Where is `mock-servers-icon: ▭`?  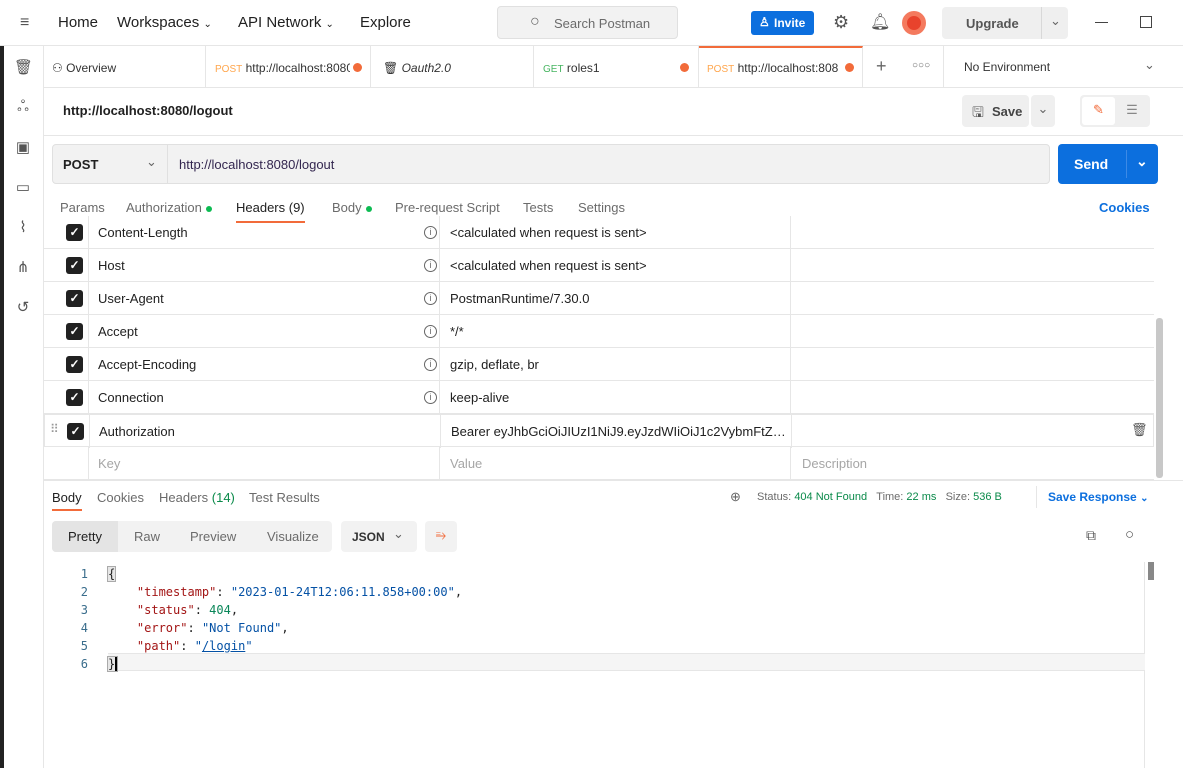
mock-servers-icon: ▭ is located at coordinates (23, 187).